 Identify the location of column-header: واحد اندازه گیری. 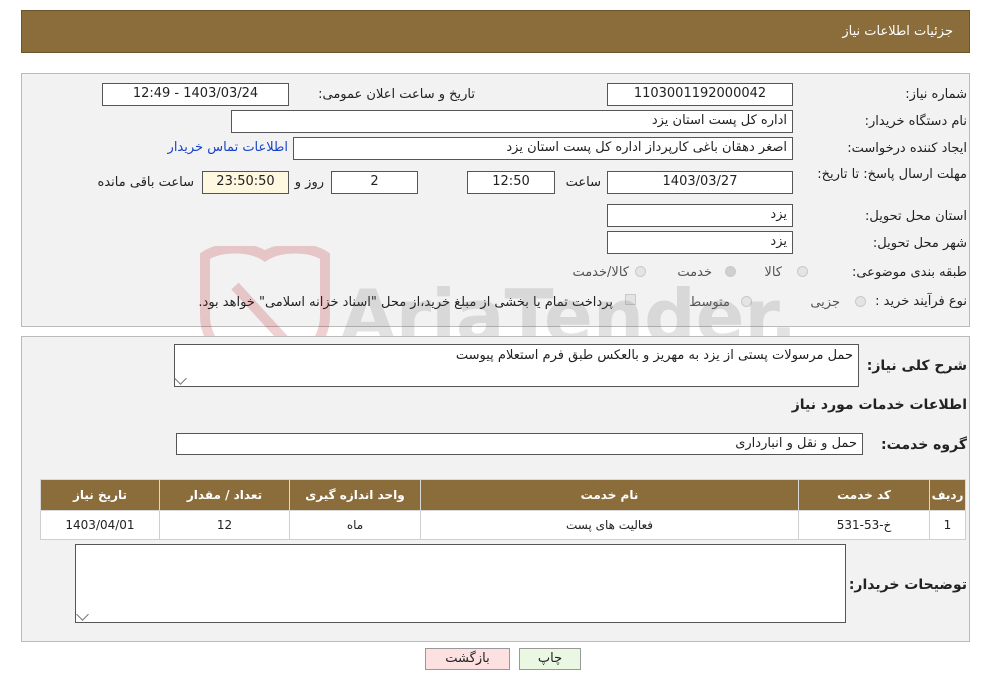
(355, 495).